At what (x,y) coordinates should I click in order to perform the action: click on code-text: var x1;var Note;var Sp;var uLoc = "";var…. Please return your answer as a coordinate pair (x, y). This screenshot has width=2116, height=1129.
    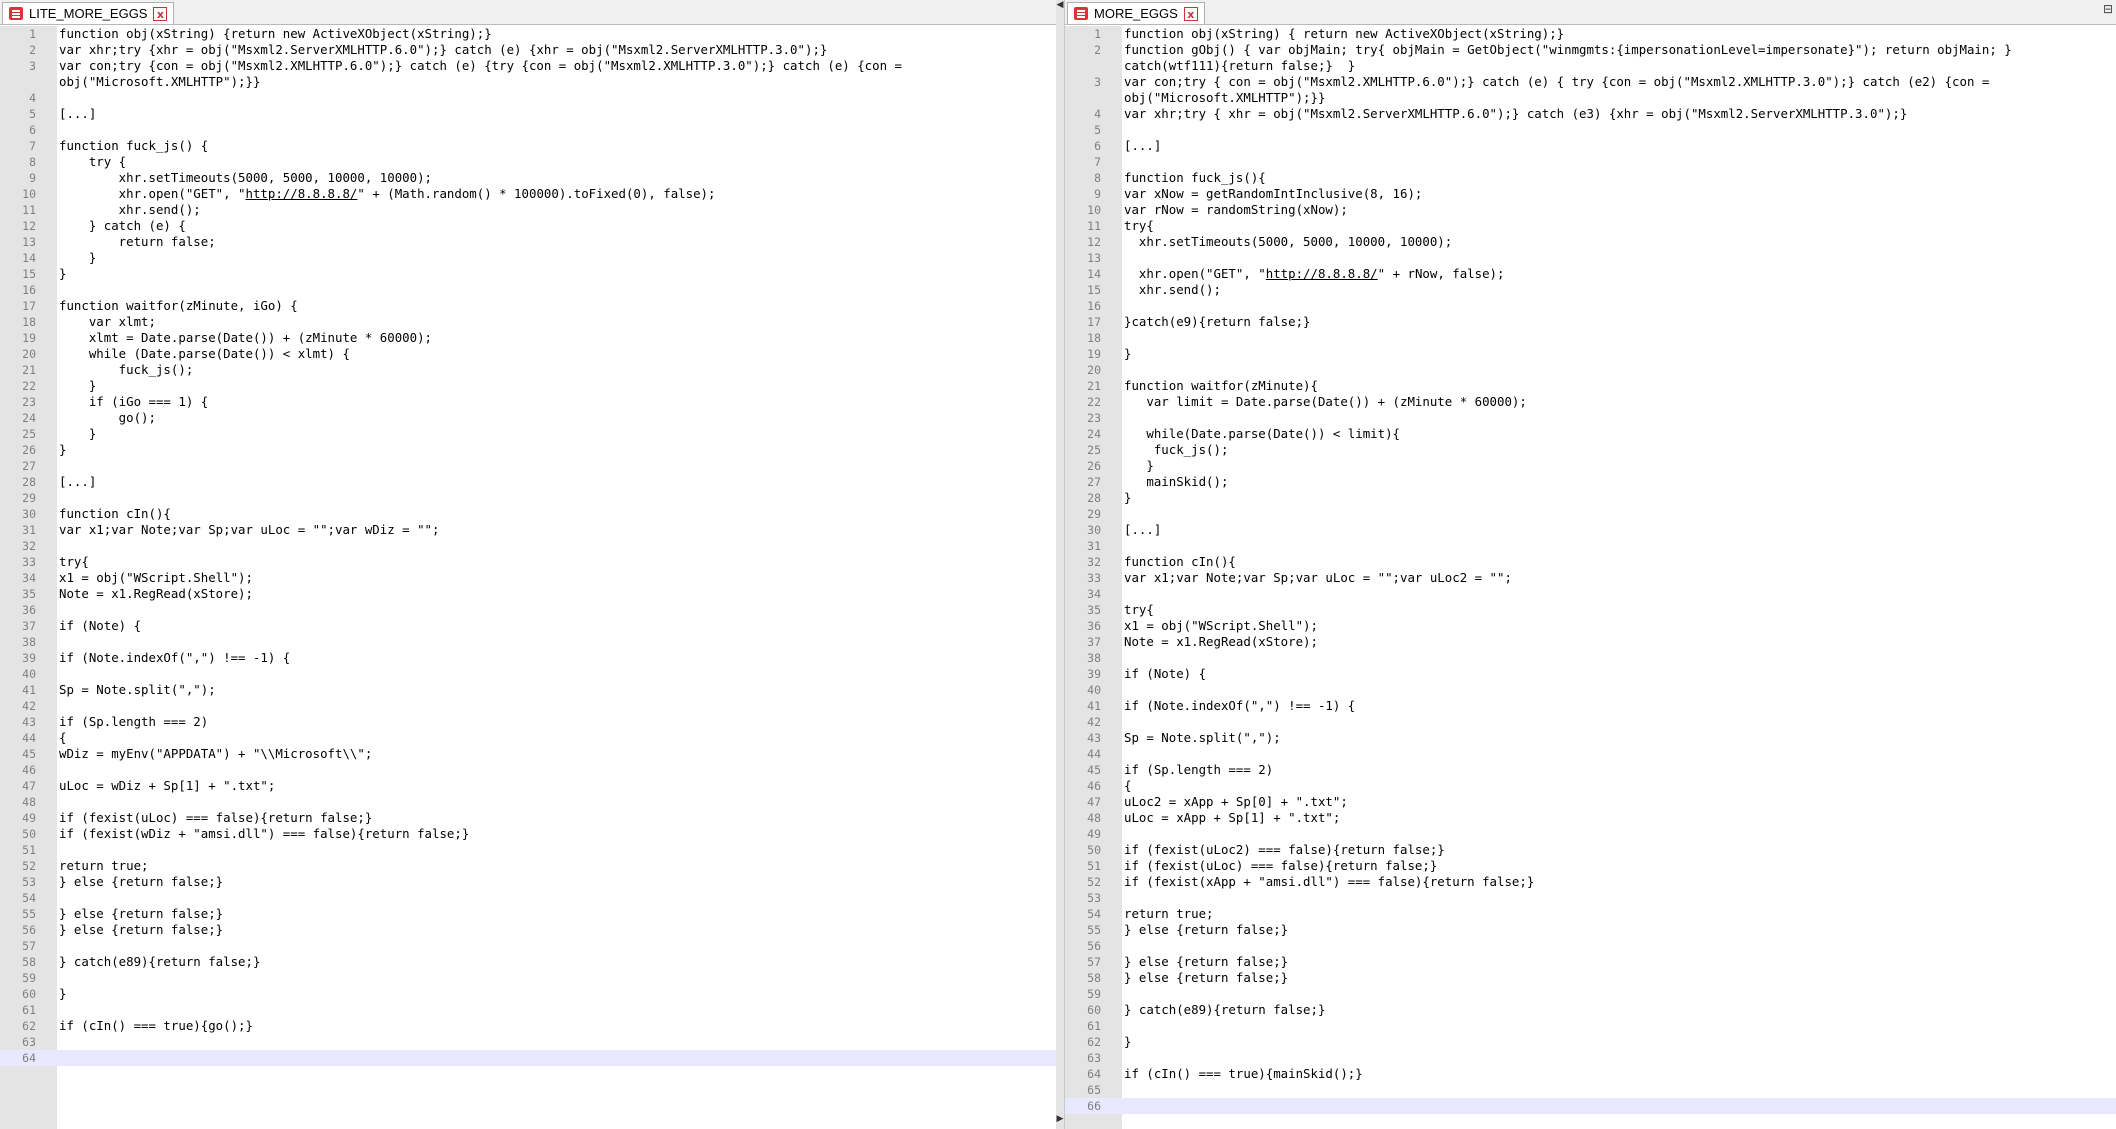
    Looking at the image, I should click on (249, 529).